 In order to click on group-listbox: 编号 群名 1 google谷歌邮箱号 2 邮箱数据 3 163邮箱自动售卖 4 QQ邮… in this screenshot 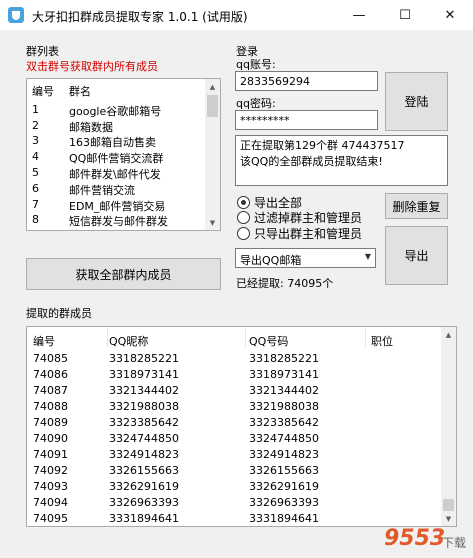, I will do `click(123, 154)`.